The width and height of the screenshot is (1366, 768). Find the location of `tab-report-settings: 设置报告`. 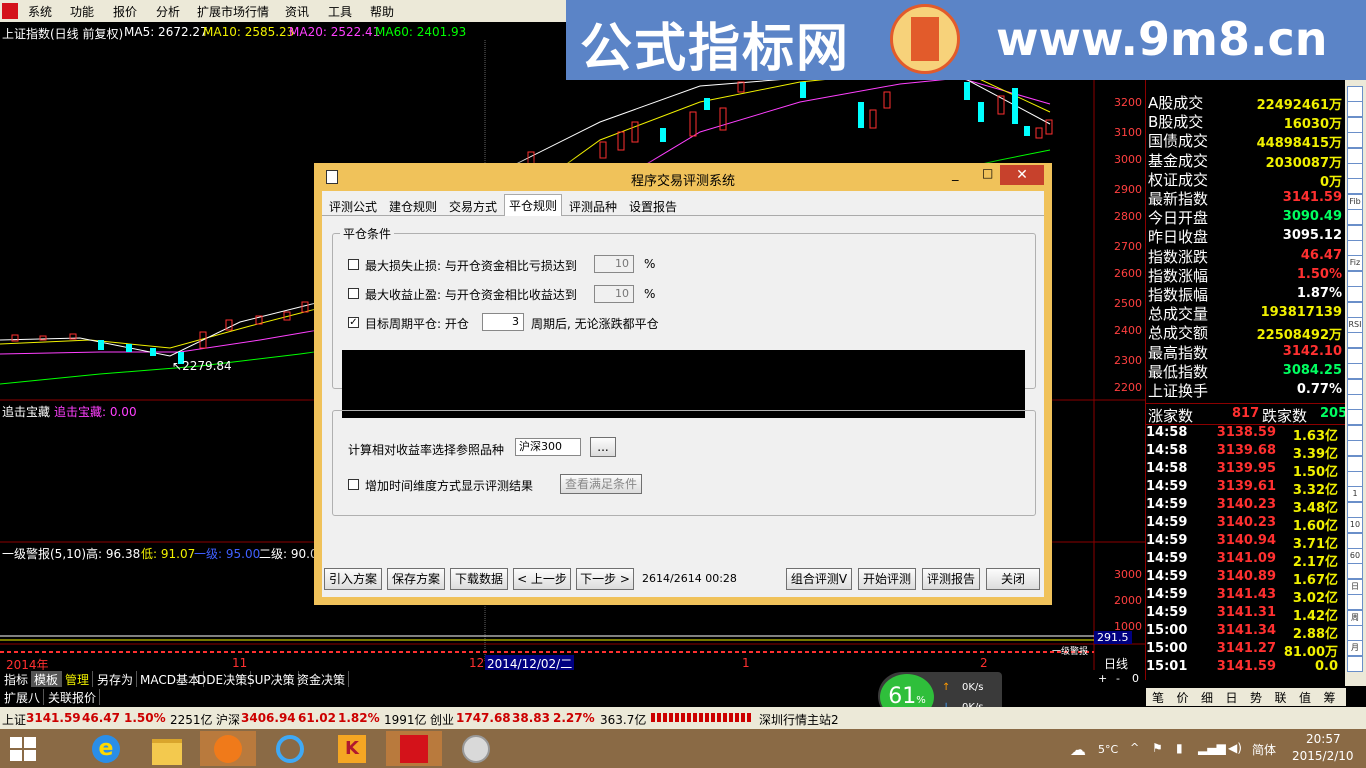

tab-report-settings: 设置报告 is located at coordinates (653, 206).